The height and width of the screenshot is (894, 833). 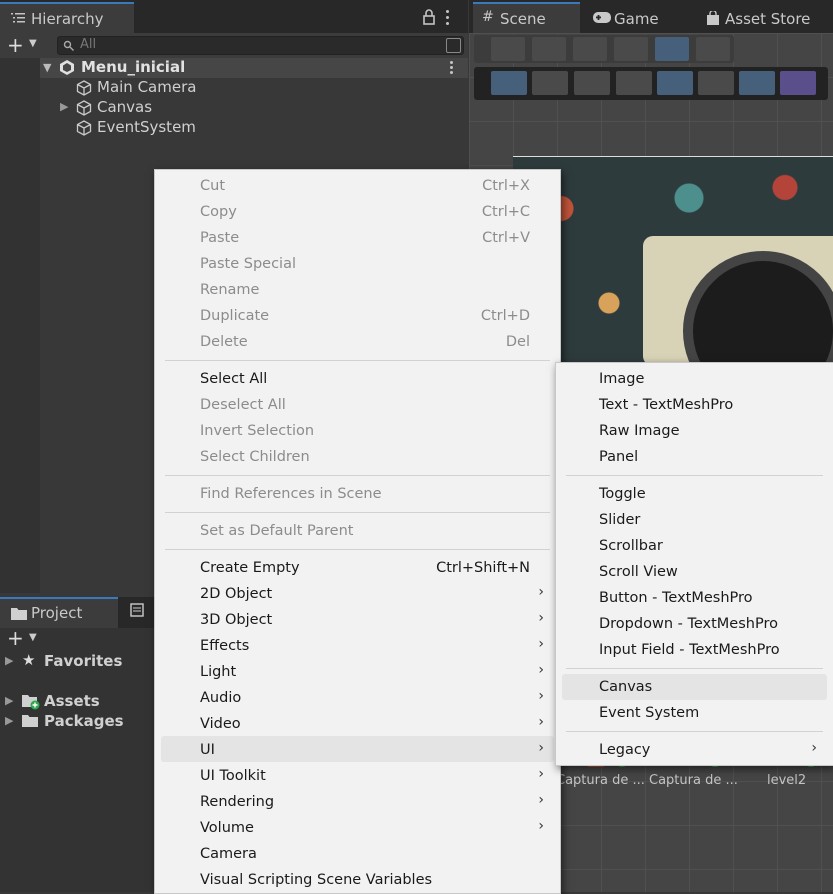 I want to click on lock-icon, so click(x=429, y=17).